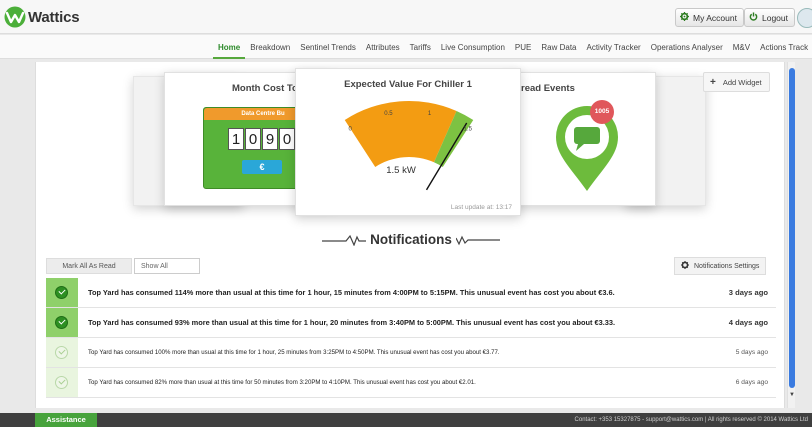 The height and width of the screenshot is (427, 812). What do you see at coordinates (344, 240) in the screenshot?
I see `heading-flourish-left-icon` at bounding box center [344, 240].